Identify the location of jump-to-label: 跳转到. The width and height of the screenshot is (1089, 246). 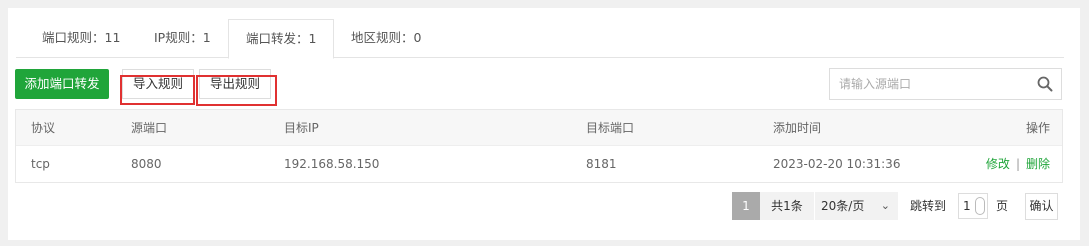
(928, 206).